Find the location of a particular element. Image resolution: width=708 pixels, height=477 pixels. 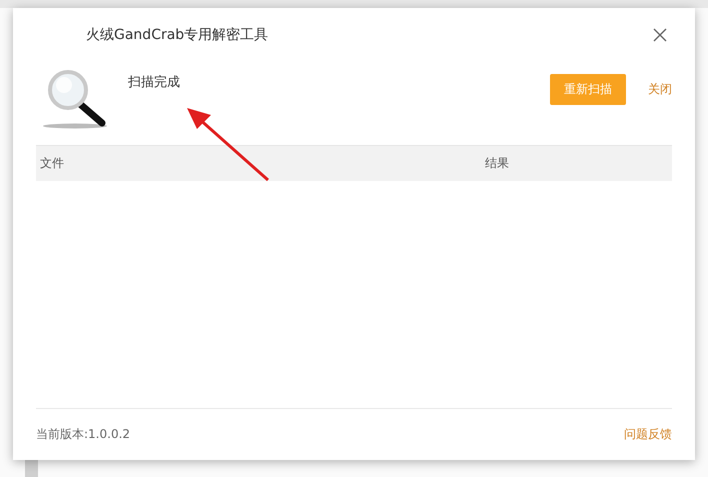

feedback-link: 问题反馈 is located at coordinates (648, 434).